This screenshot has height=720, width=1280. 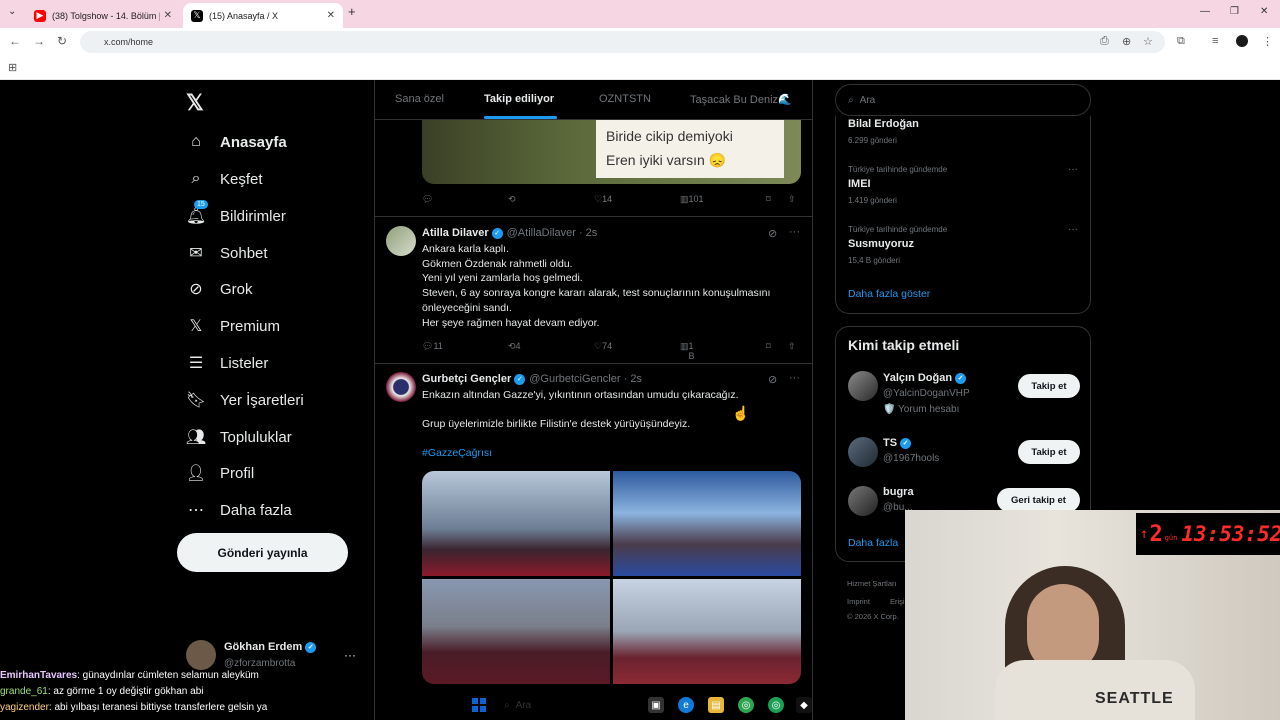 I want to click on search-input: ⌕ Ara, so click(x=963, y=100).